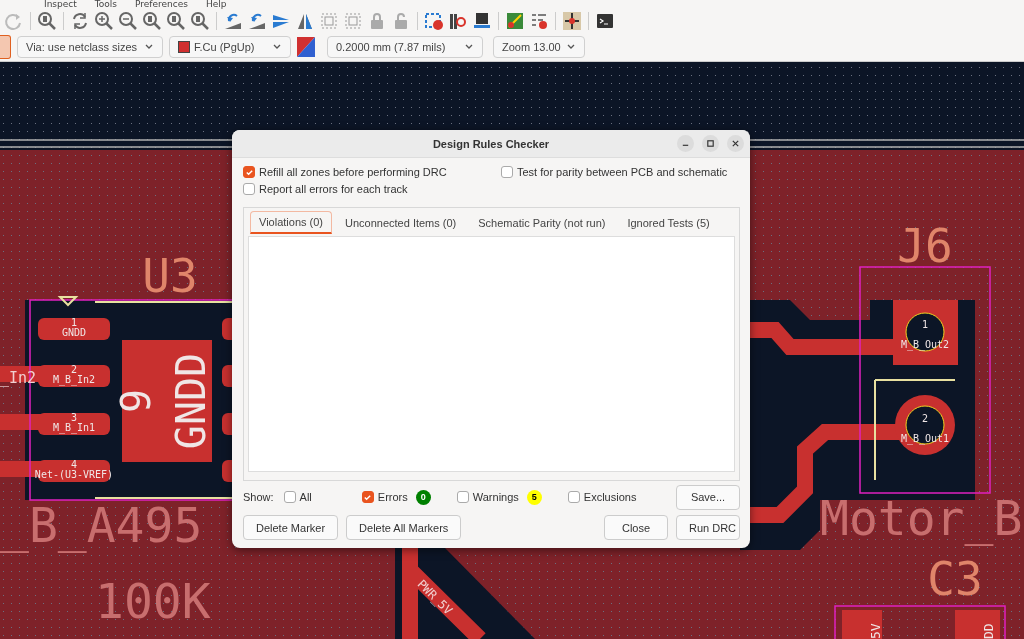  Describe the element at coordinates (90, 47) in the screenshot. I see `via-size-dropdown: Via: use netclass sizes` at that location.